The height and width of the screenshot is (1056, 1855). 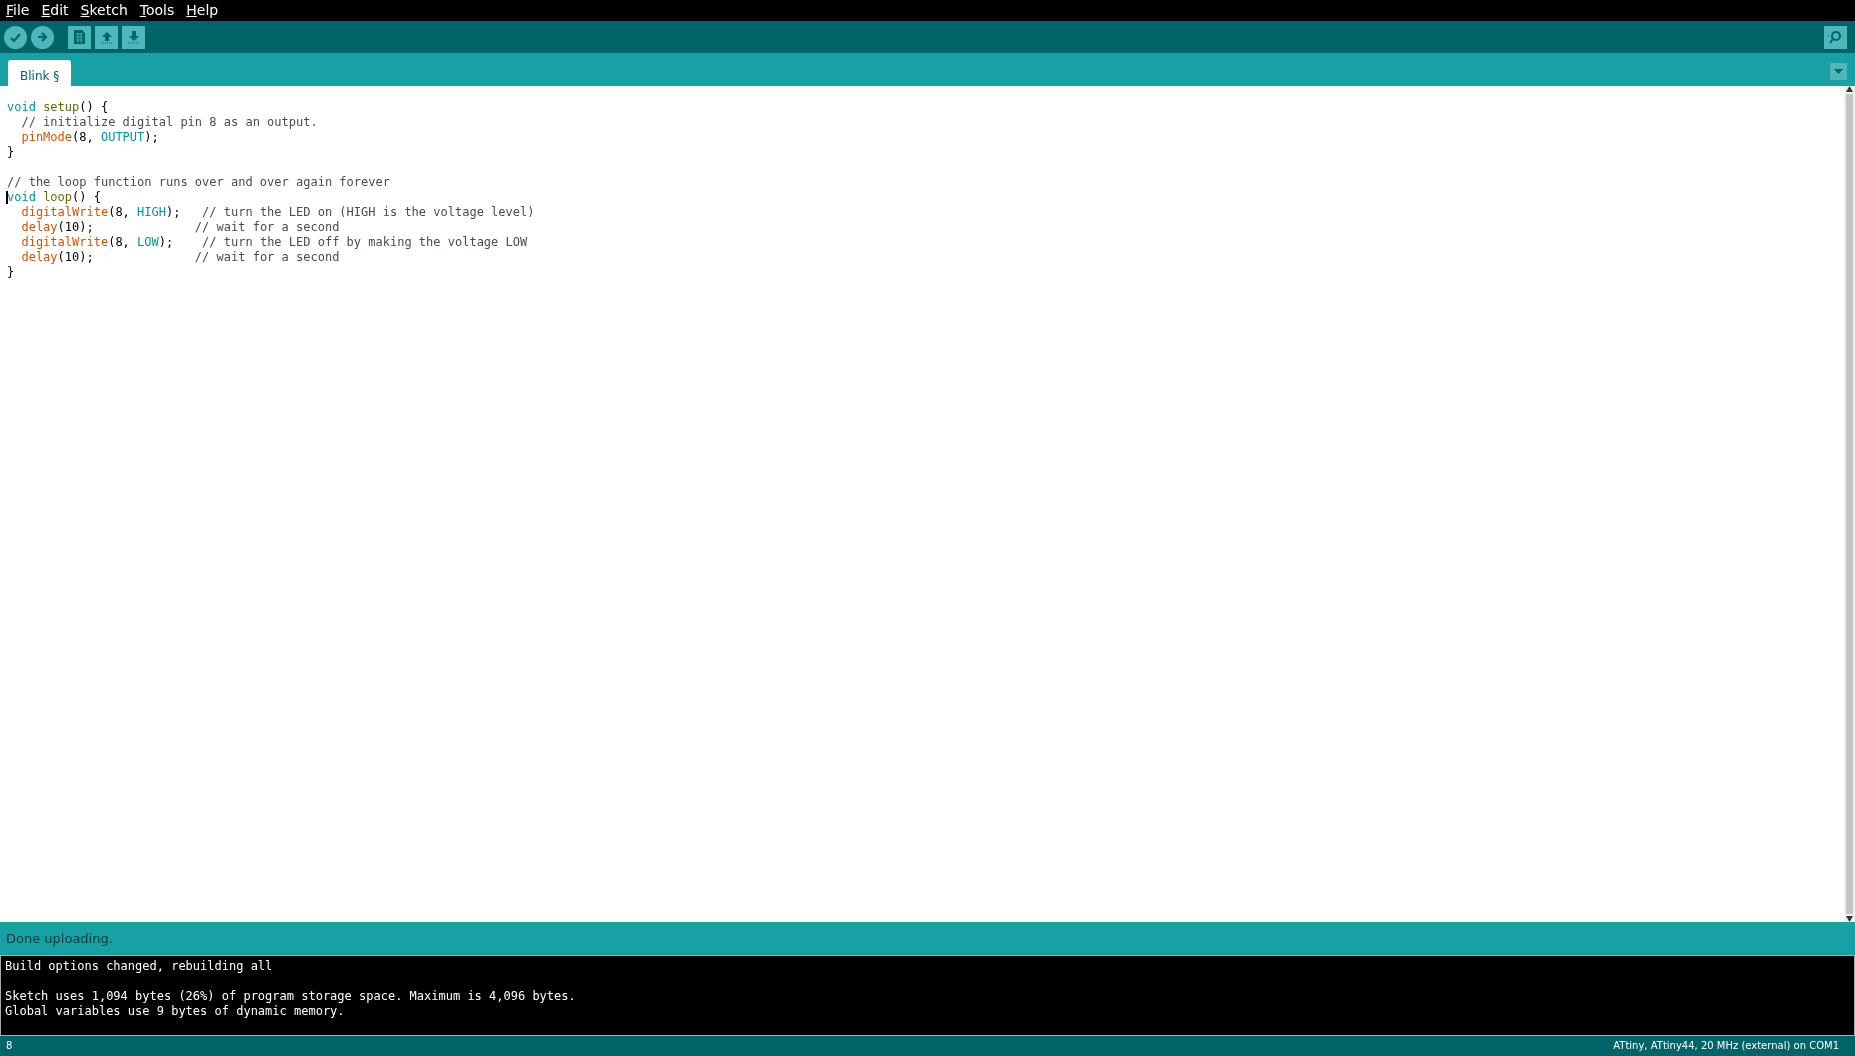 I want to click on scrollbar-thumb, so click(x=1849, y=504).